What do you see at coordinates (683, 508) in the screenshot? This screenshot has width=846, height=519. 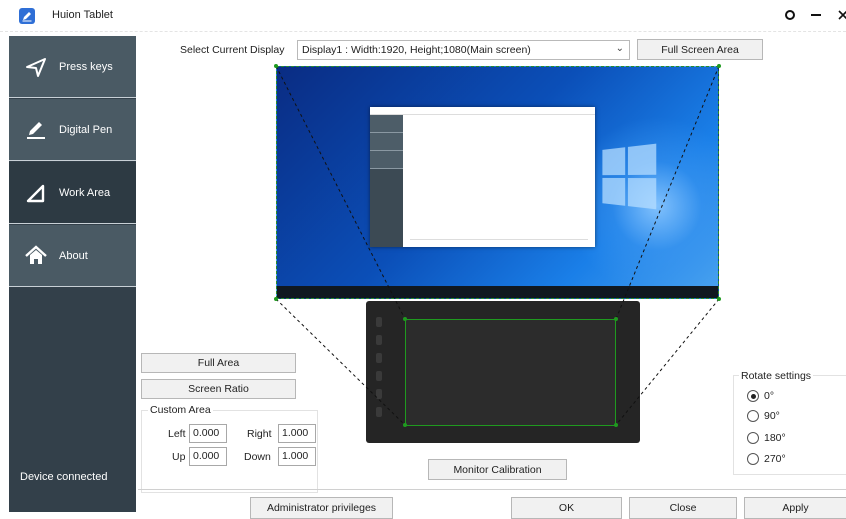 I see `close-button: Close` at bounding box center [683, 508].